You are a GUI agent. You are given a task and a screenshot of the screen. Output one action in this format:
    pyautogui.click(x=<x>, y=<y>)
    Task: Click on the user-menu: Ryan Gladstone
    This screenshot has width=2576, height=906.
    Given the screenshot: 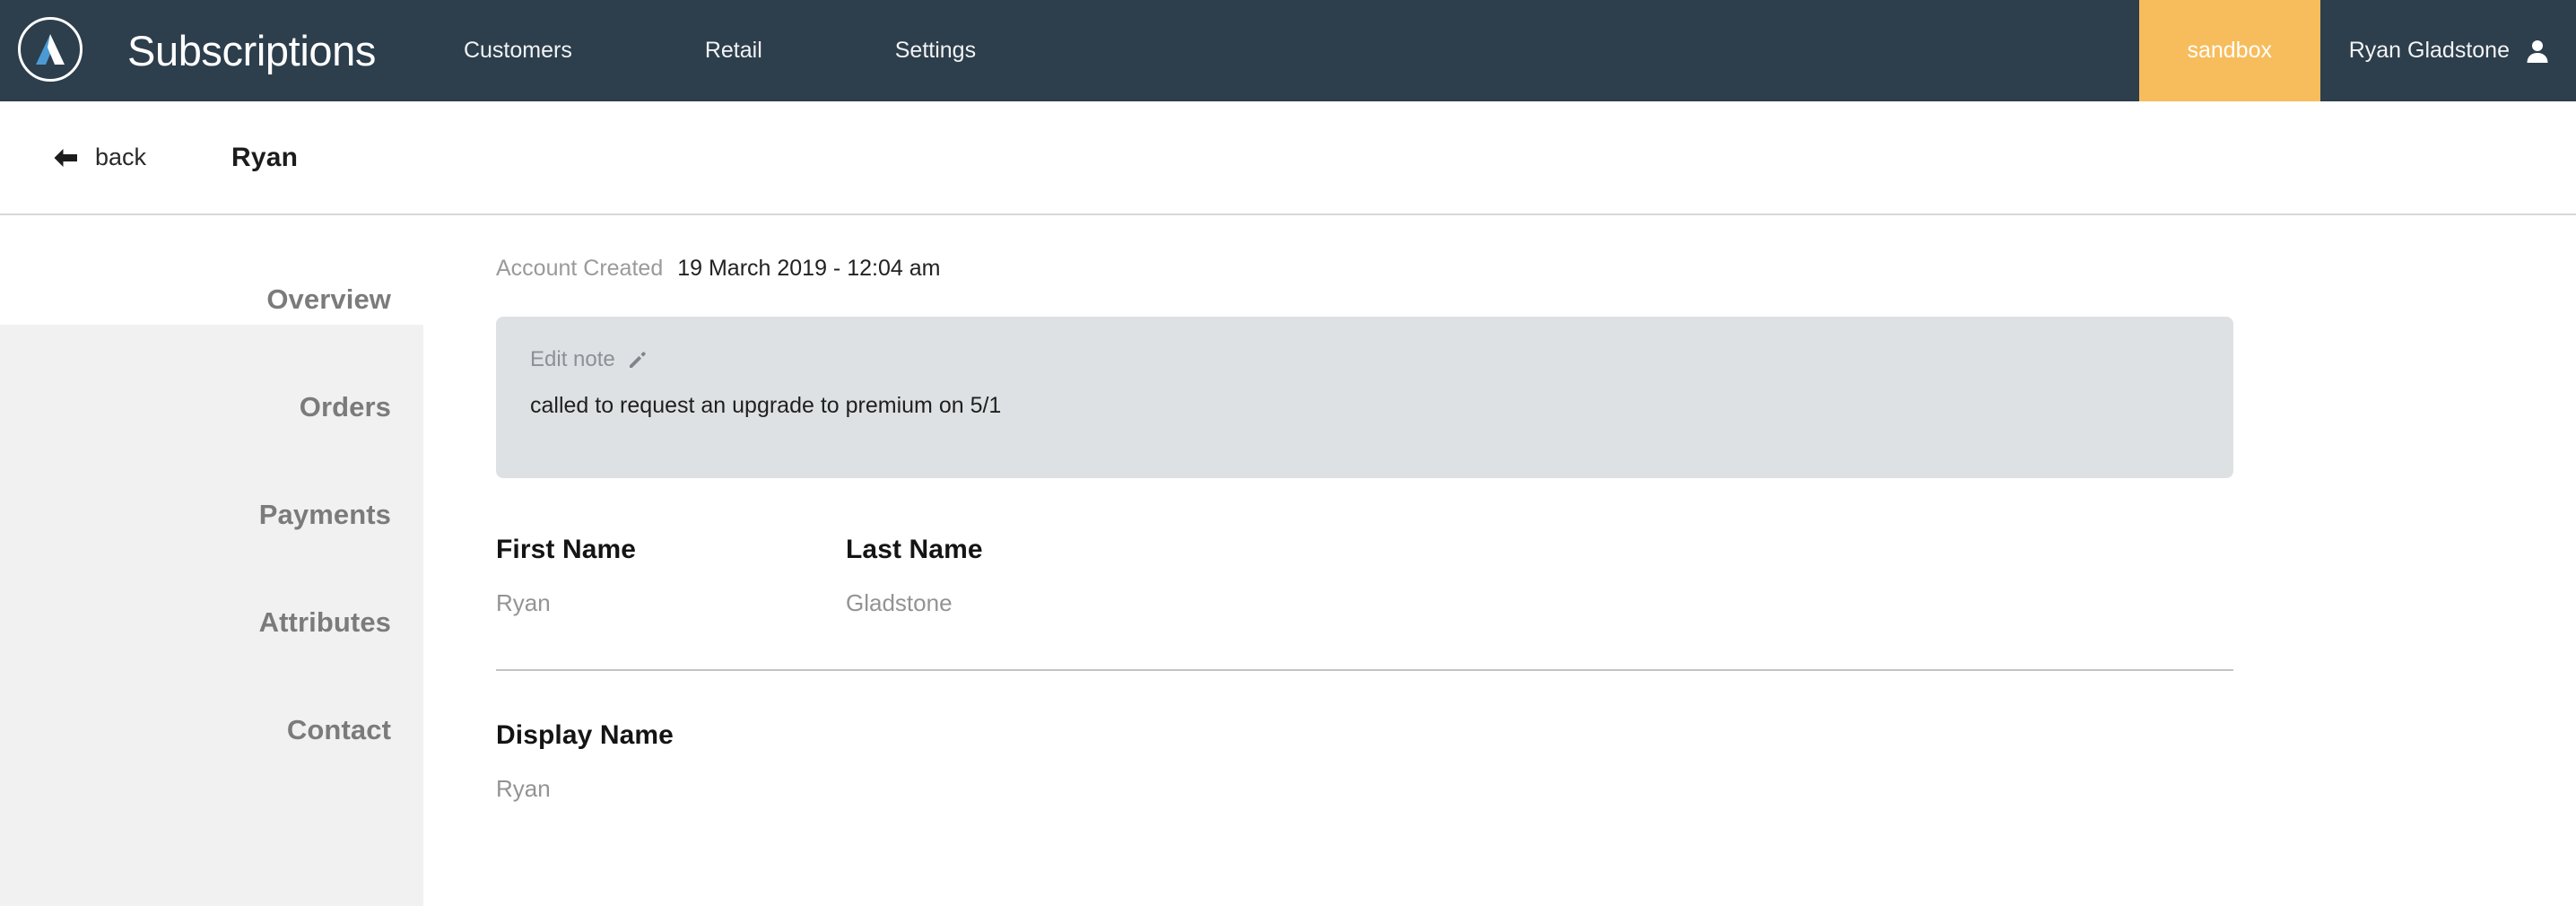 What is the action you would take?
    pyautogui.click(x=2448, y=50)
    